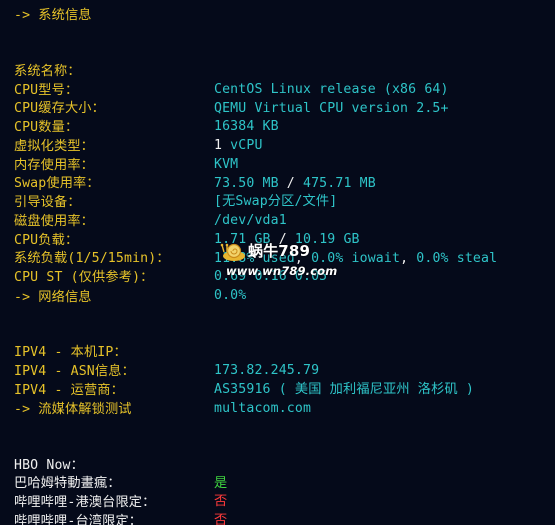 The height and width of the screenshot is (525, 555). Describe the element at coordinates (73, 409) in the screenshot. I see `section-header-streaming: -> 流媒体解锁测试` at that location.